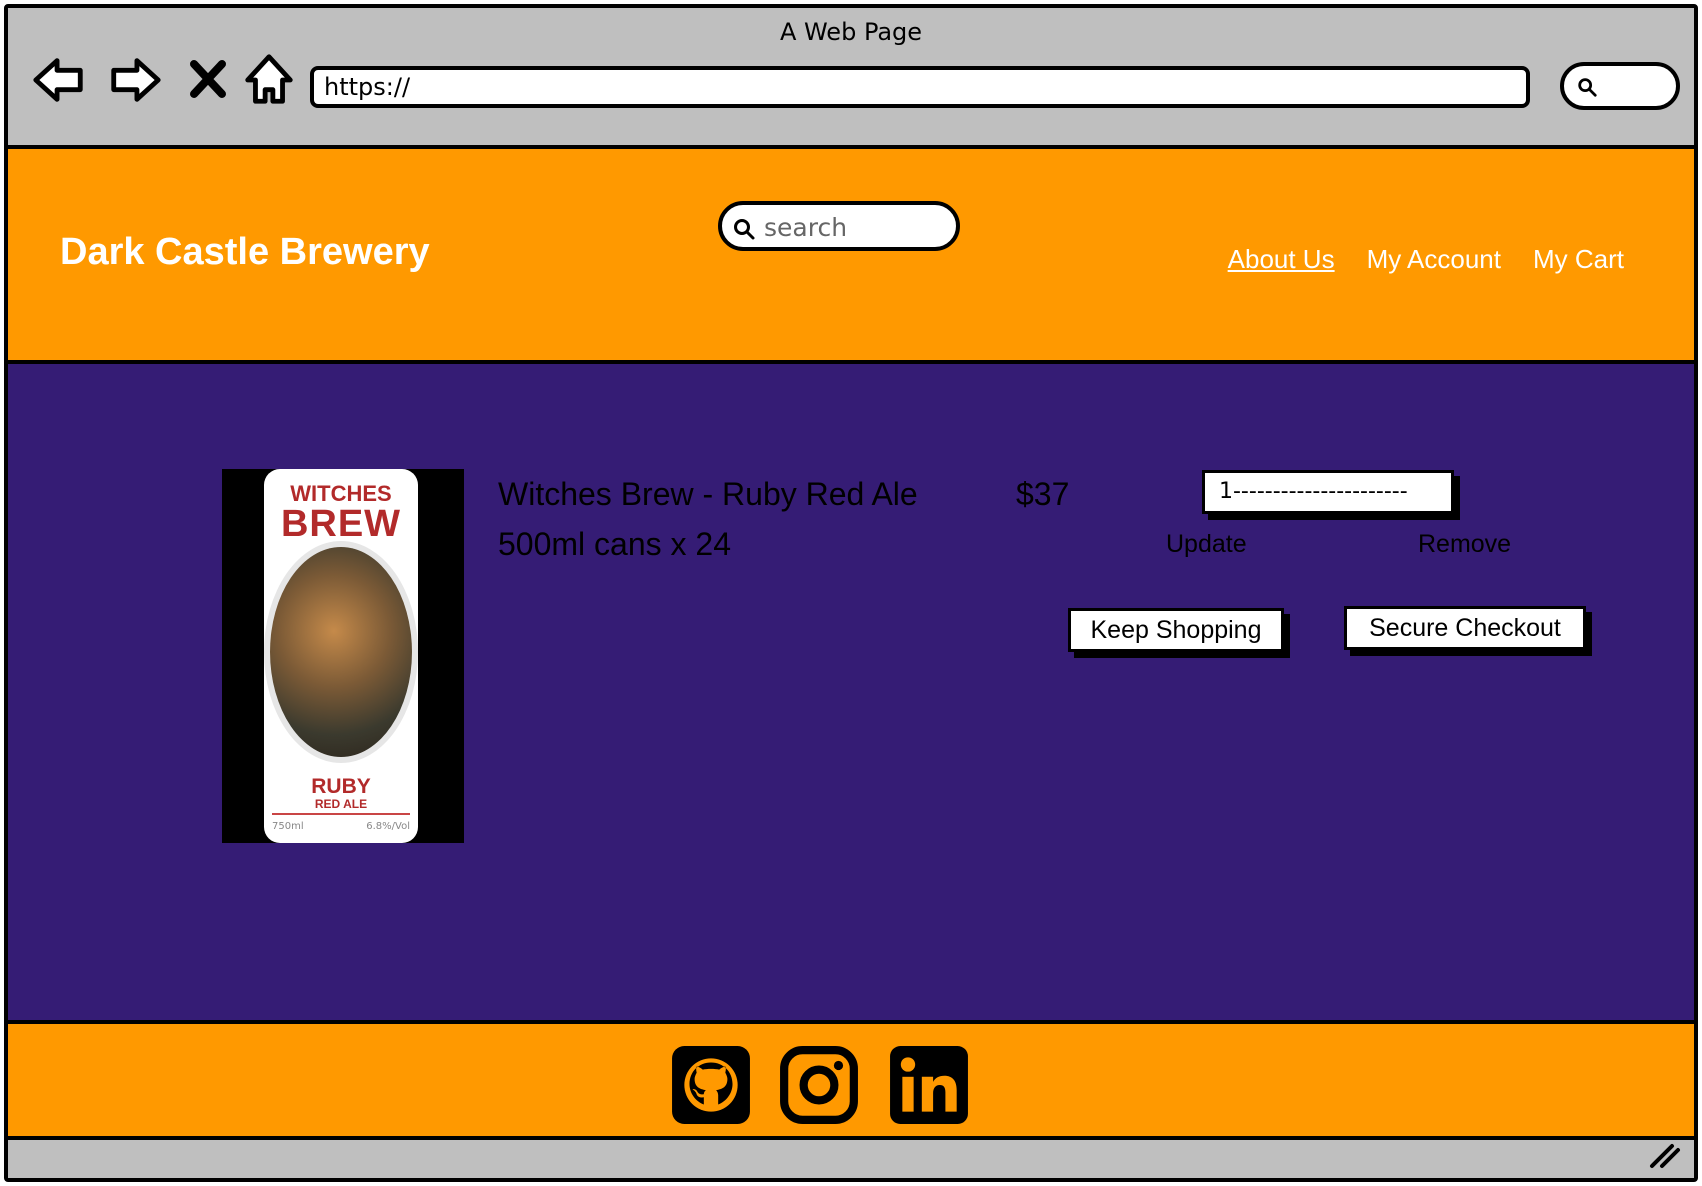 The width and height of the screenshot is (1702, 1186). I want to click on main-nav: About Us My Account My Cart, so click(1426, 259).